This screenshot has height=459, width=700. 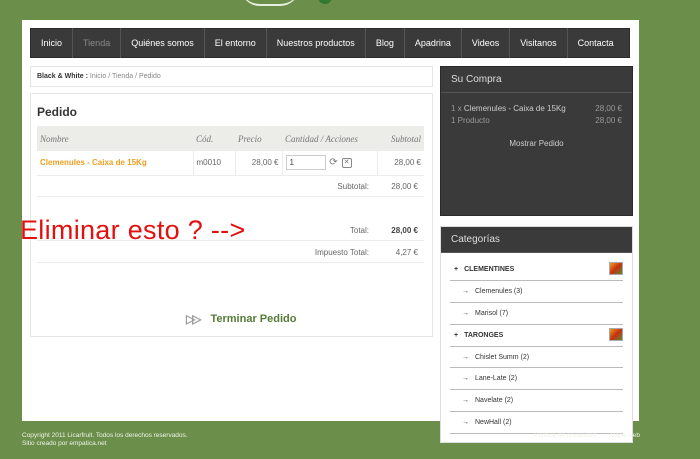 I want to click on fast-forward-icon: ▷▷, so click(x=194, y=319).